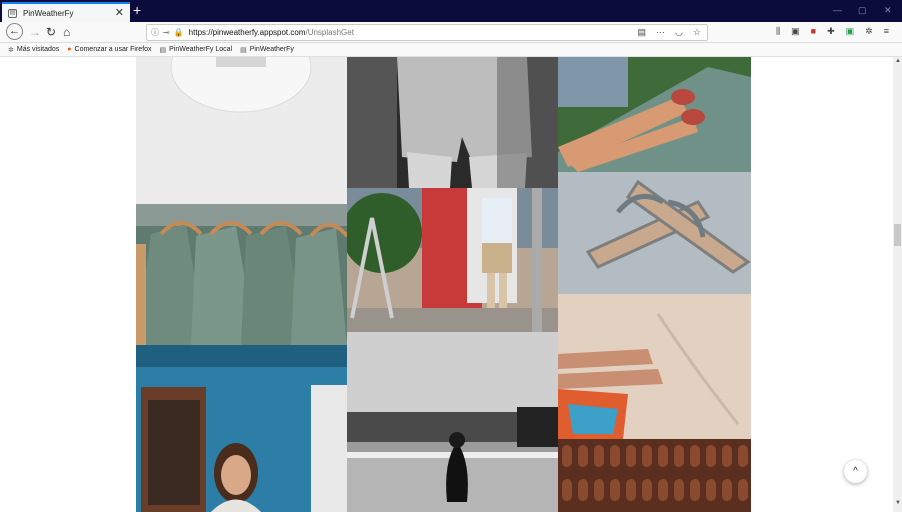 This screenshot has width=902, height=512. I want to click on photo-rows-of-sandals, so click(654, 475).